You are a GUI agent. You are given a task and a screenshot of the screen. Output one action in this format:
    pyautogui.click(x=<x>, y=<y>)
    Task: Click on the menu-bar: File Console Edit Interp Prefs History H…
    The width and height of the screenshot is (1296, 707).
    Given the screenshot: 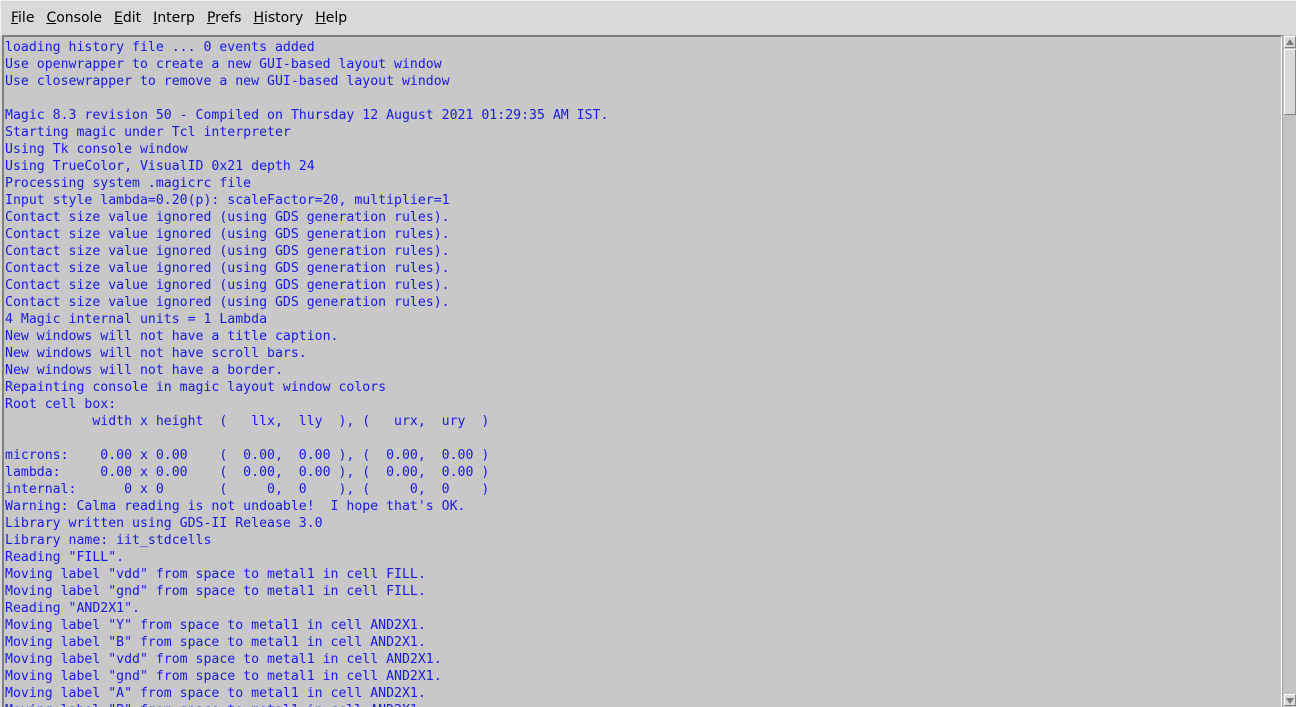 What is the action you would take?
    pyautogui.click(x=648, y=17)
    